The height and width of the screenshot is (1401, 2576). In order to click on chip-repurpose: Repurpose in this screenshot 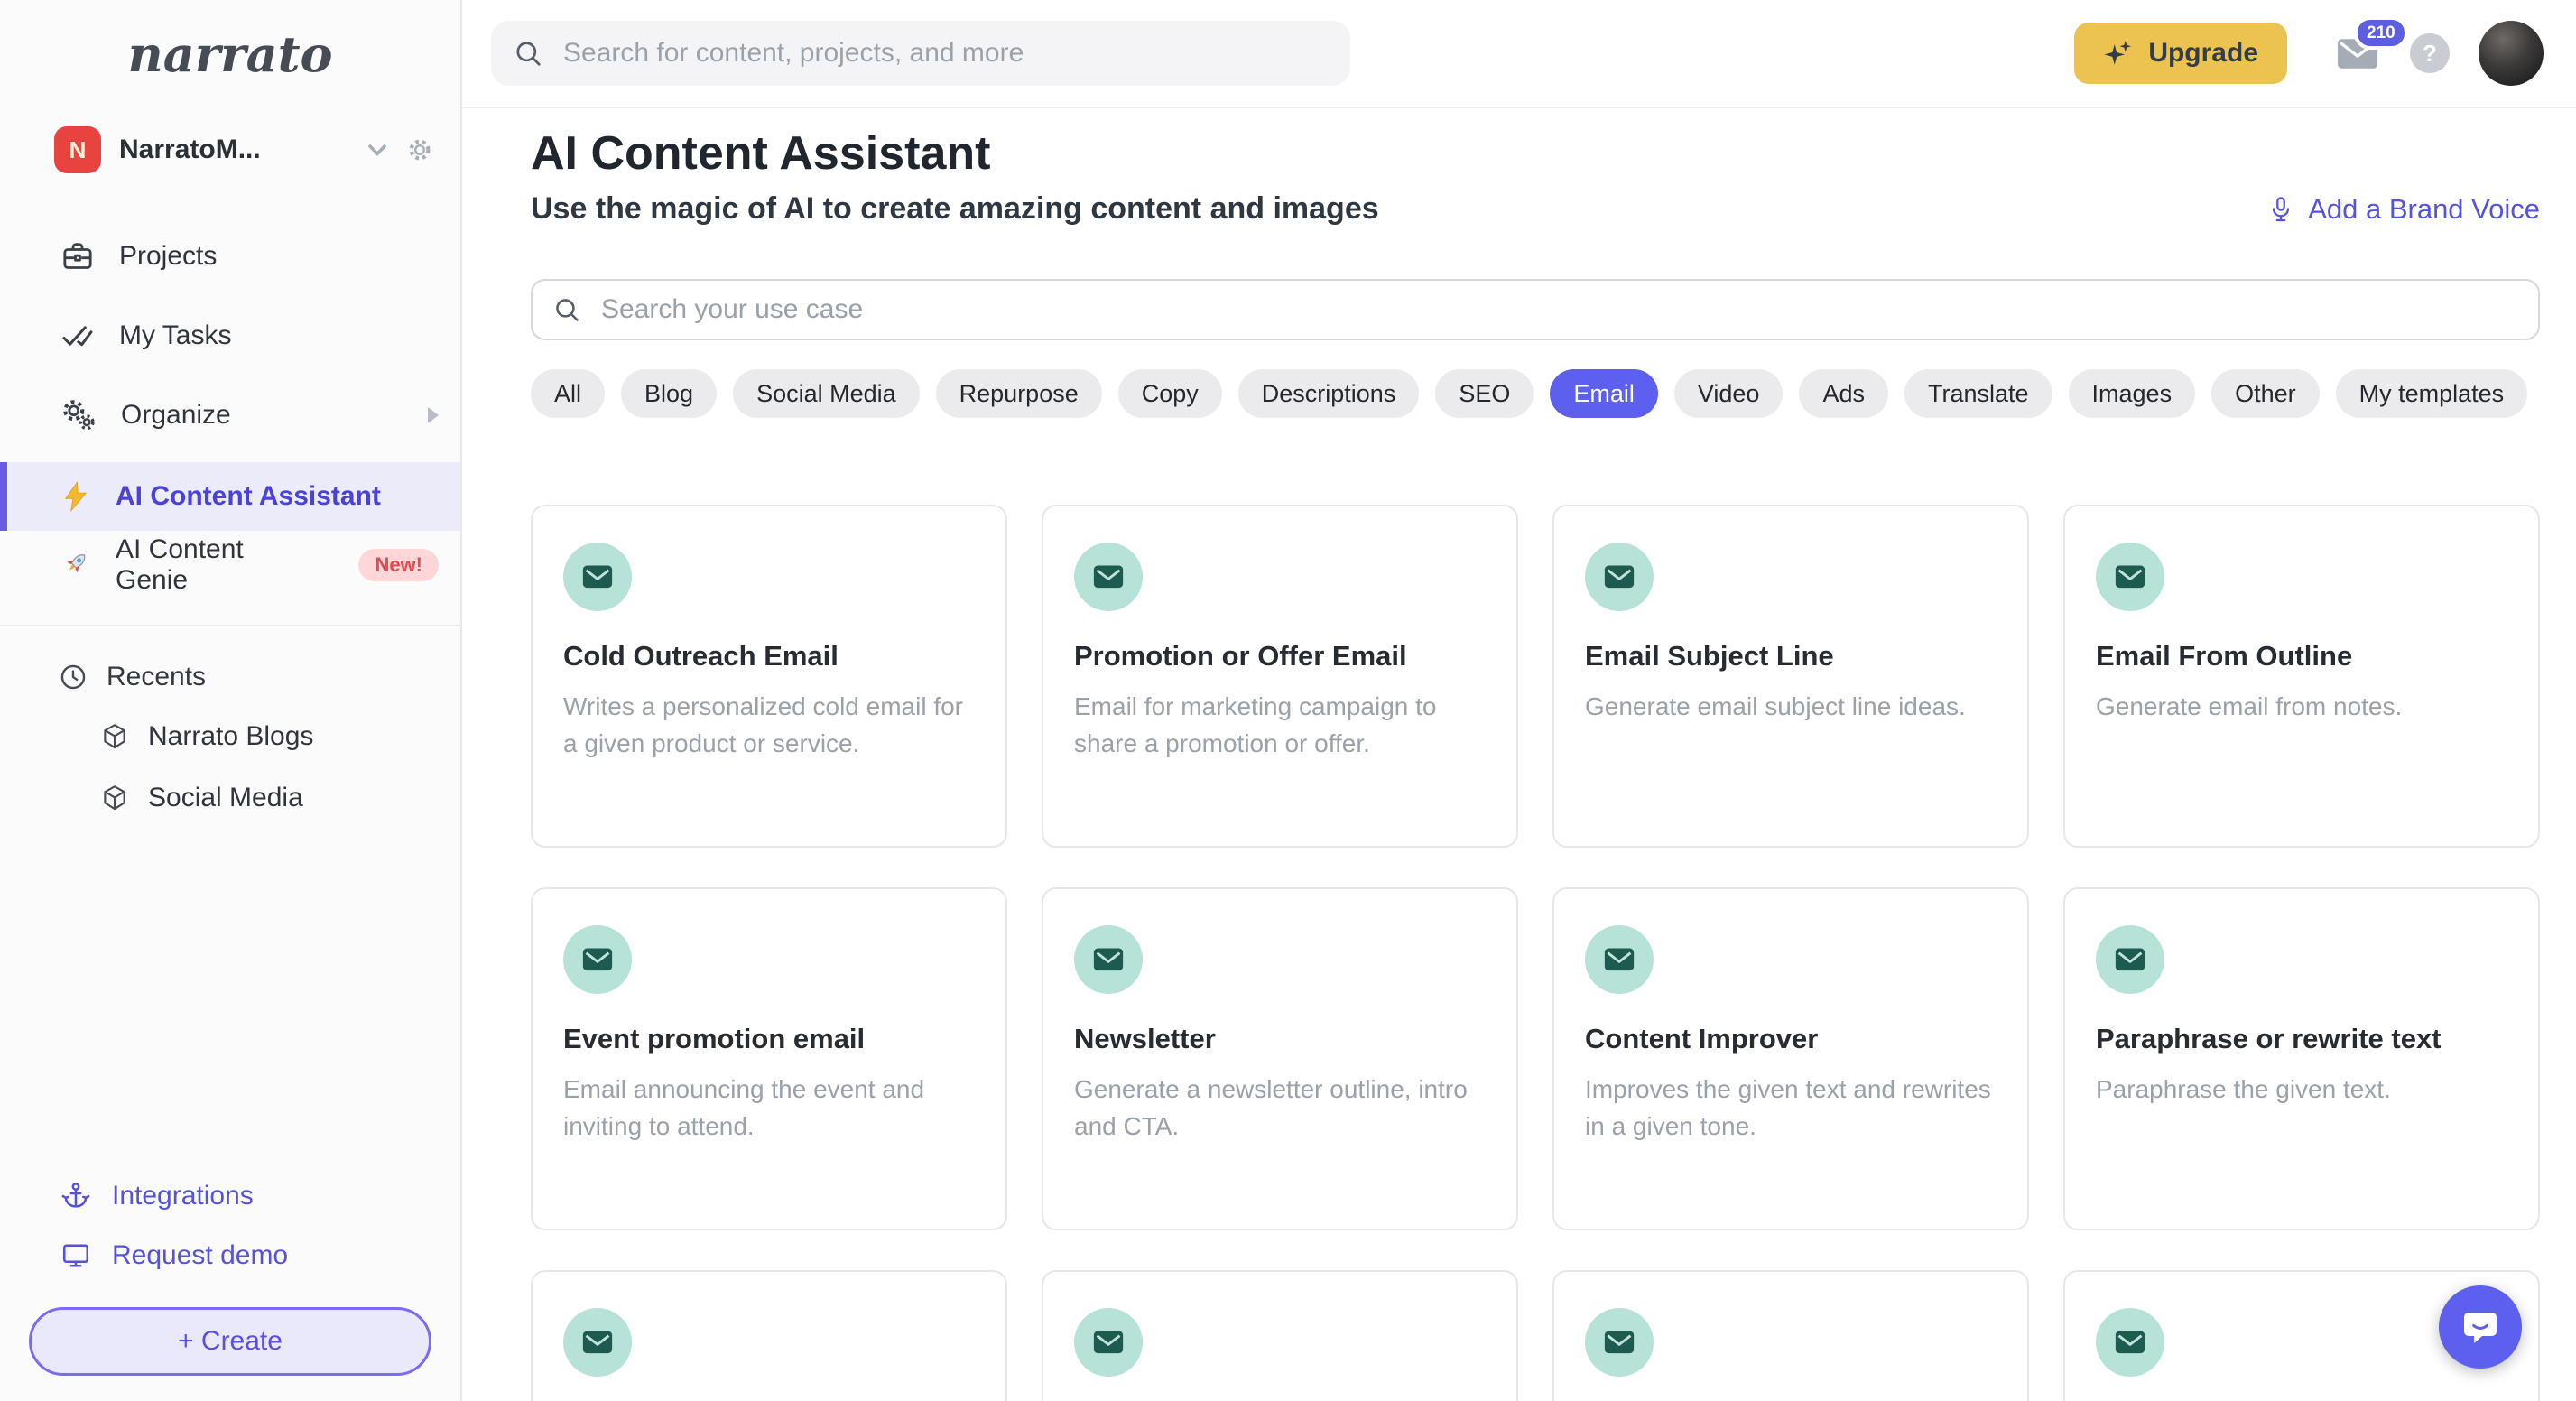, I will do `click(1018, 394)`.